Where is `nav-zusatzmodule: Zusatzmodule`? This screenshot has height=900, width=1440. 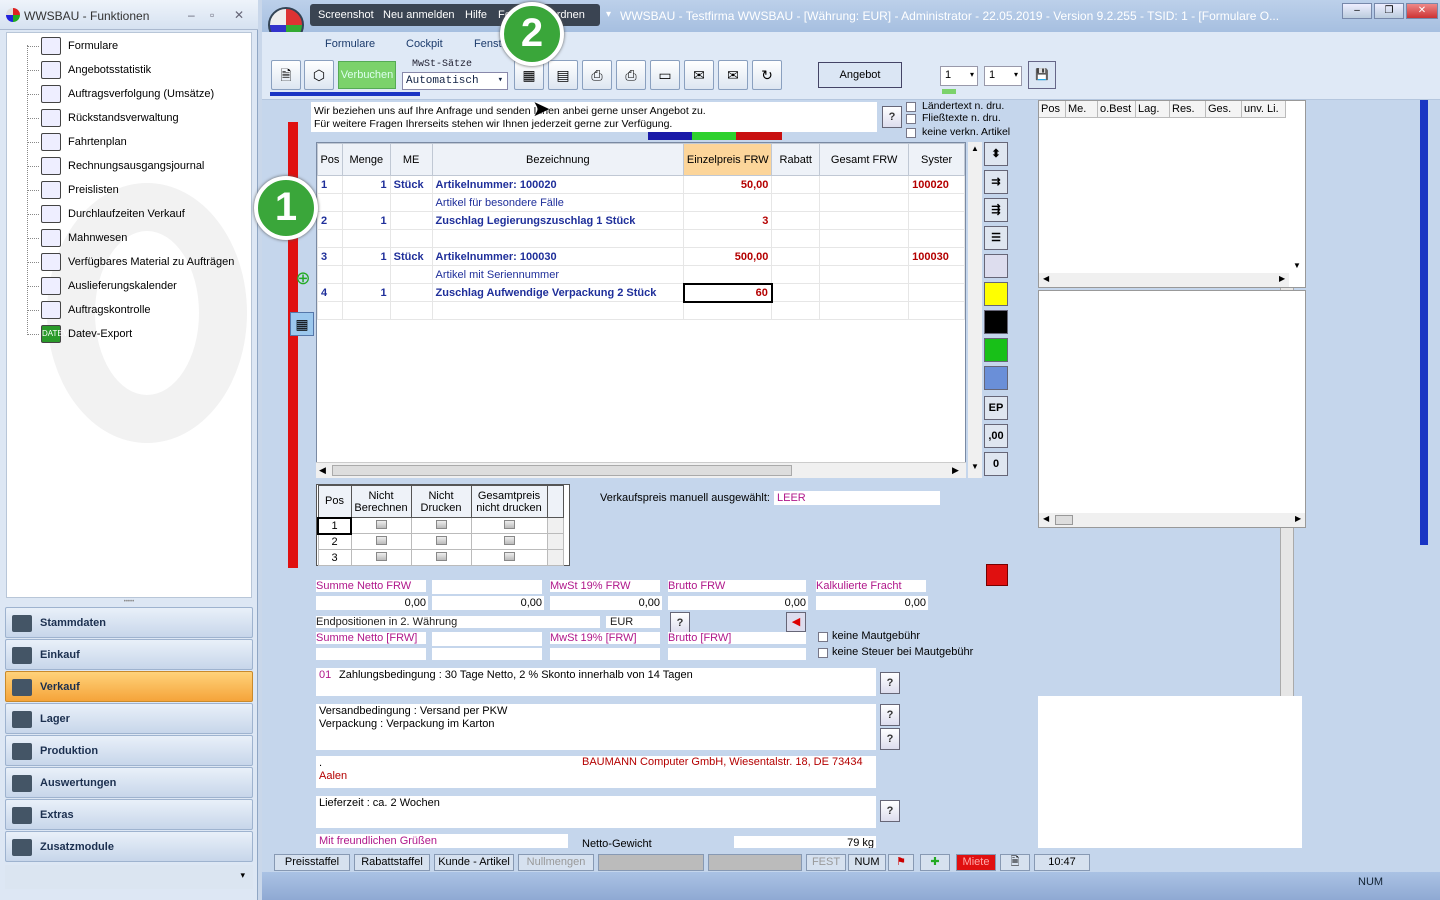 nav-zusatzmodule: Zusatzmodule is located at coordinates (129, 846).